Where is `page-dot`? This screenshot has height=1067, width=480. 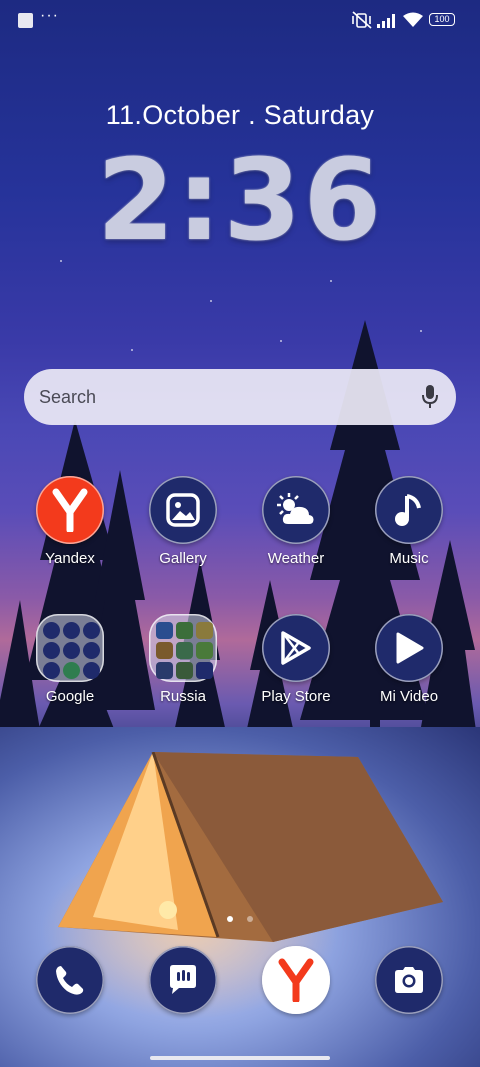
page-dot is located at coordinates (250, 919).